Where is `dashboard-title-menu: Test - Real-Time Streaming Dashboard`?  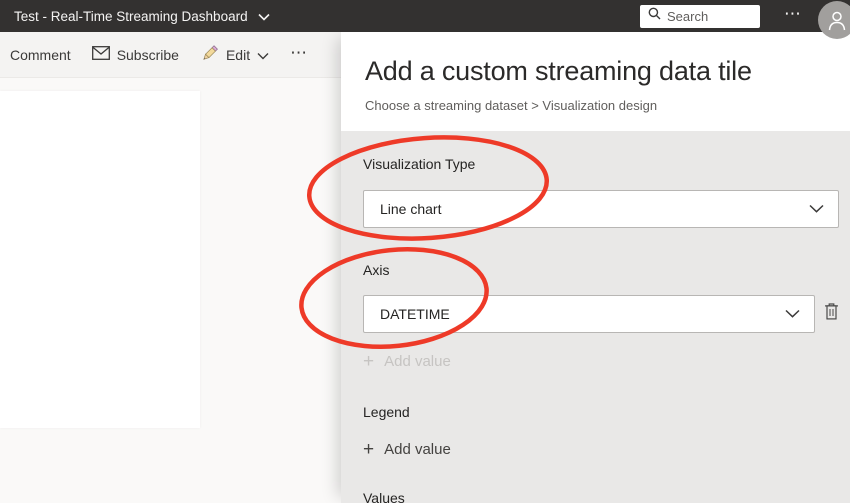
dashboard-title-menu: Test - Real-Time Streaming Dashboard is located at coordinates (142, 16).